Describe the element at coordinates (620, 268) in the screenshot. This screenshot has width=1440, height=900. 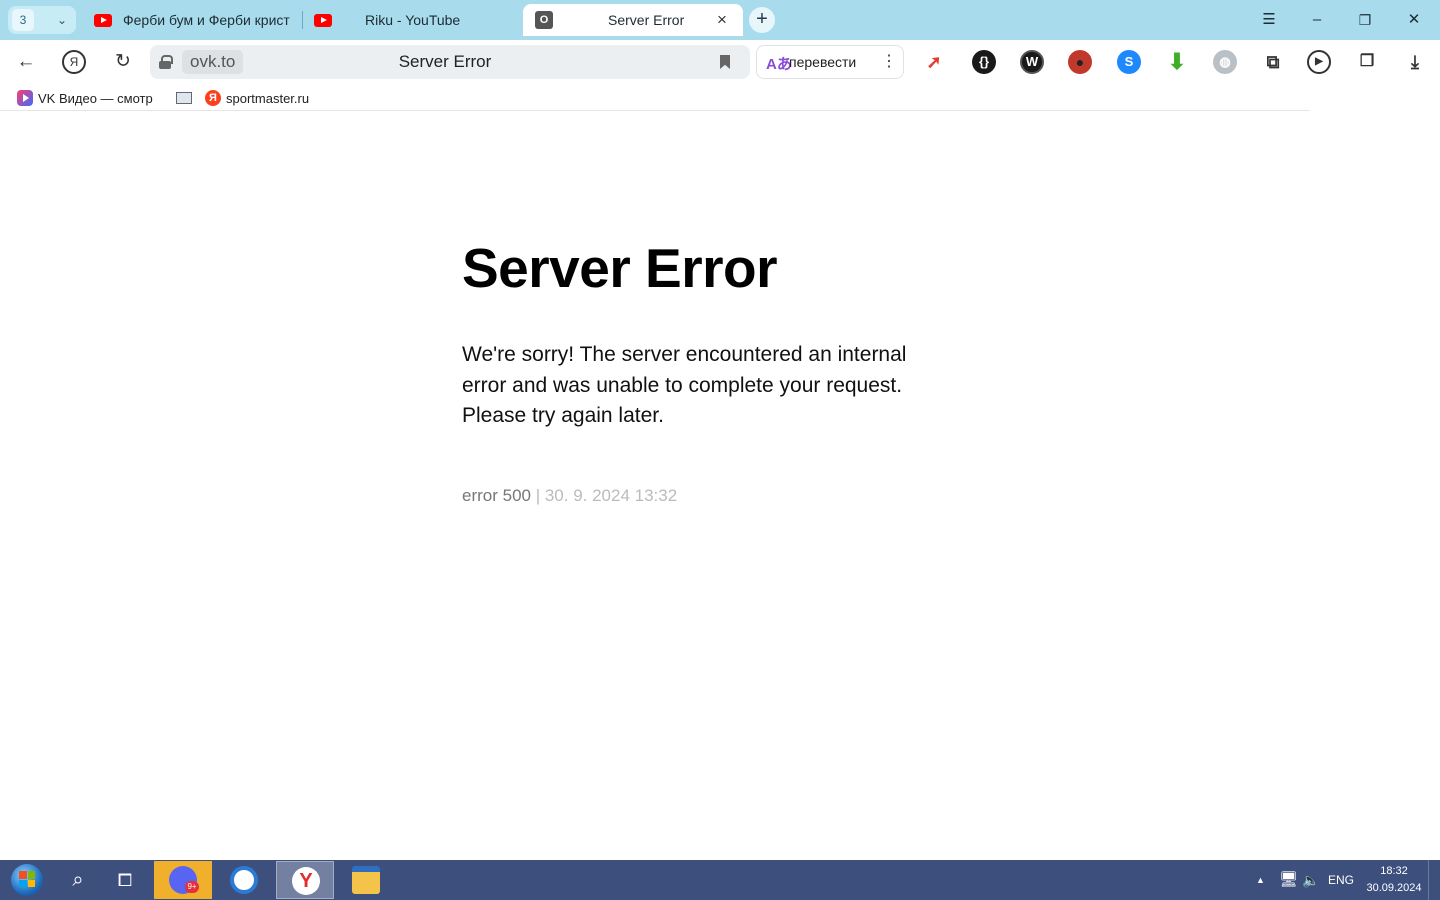
I see `page-title: Server Error` at that location.